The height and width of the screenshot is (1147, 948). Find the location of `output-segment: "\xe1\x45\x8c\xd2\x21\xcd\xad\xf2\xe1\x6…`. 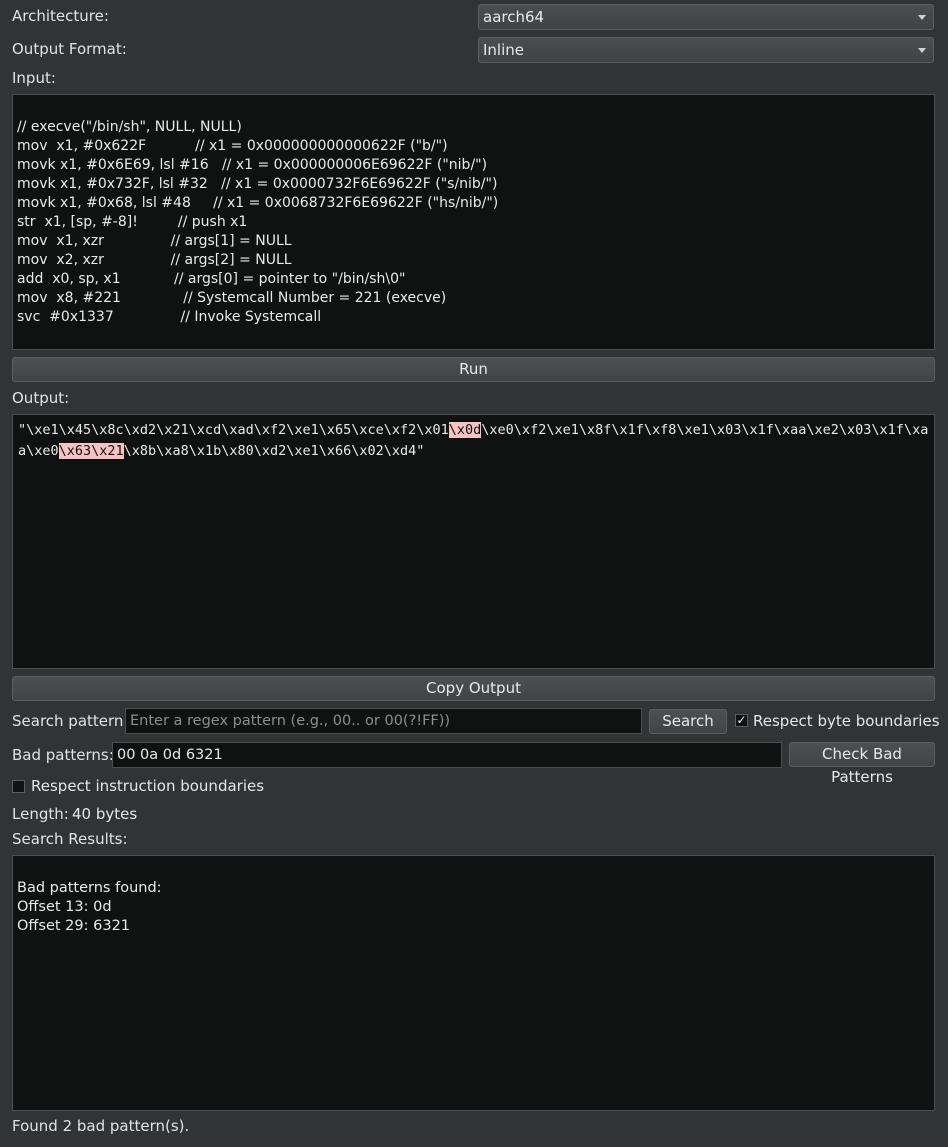

output-segment: "\xe1\x45\x8c\xd2\x21\xcd\xad\xf2\xe1\x6… is located at coordinates (233, 430).